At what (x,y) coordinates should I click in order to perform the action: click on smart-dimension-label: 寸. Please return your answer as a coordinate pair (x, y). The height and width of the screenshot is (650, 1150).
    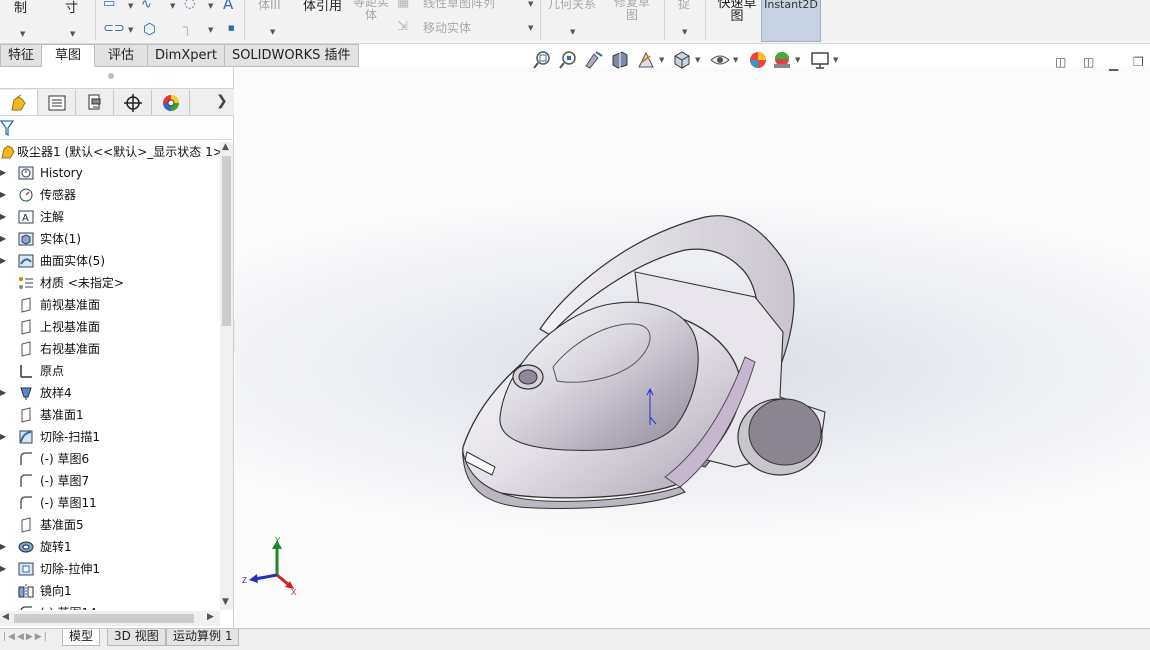
    Looking at the image, I should click on (71, 9).